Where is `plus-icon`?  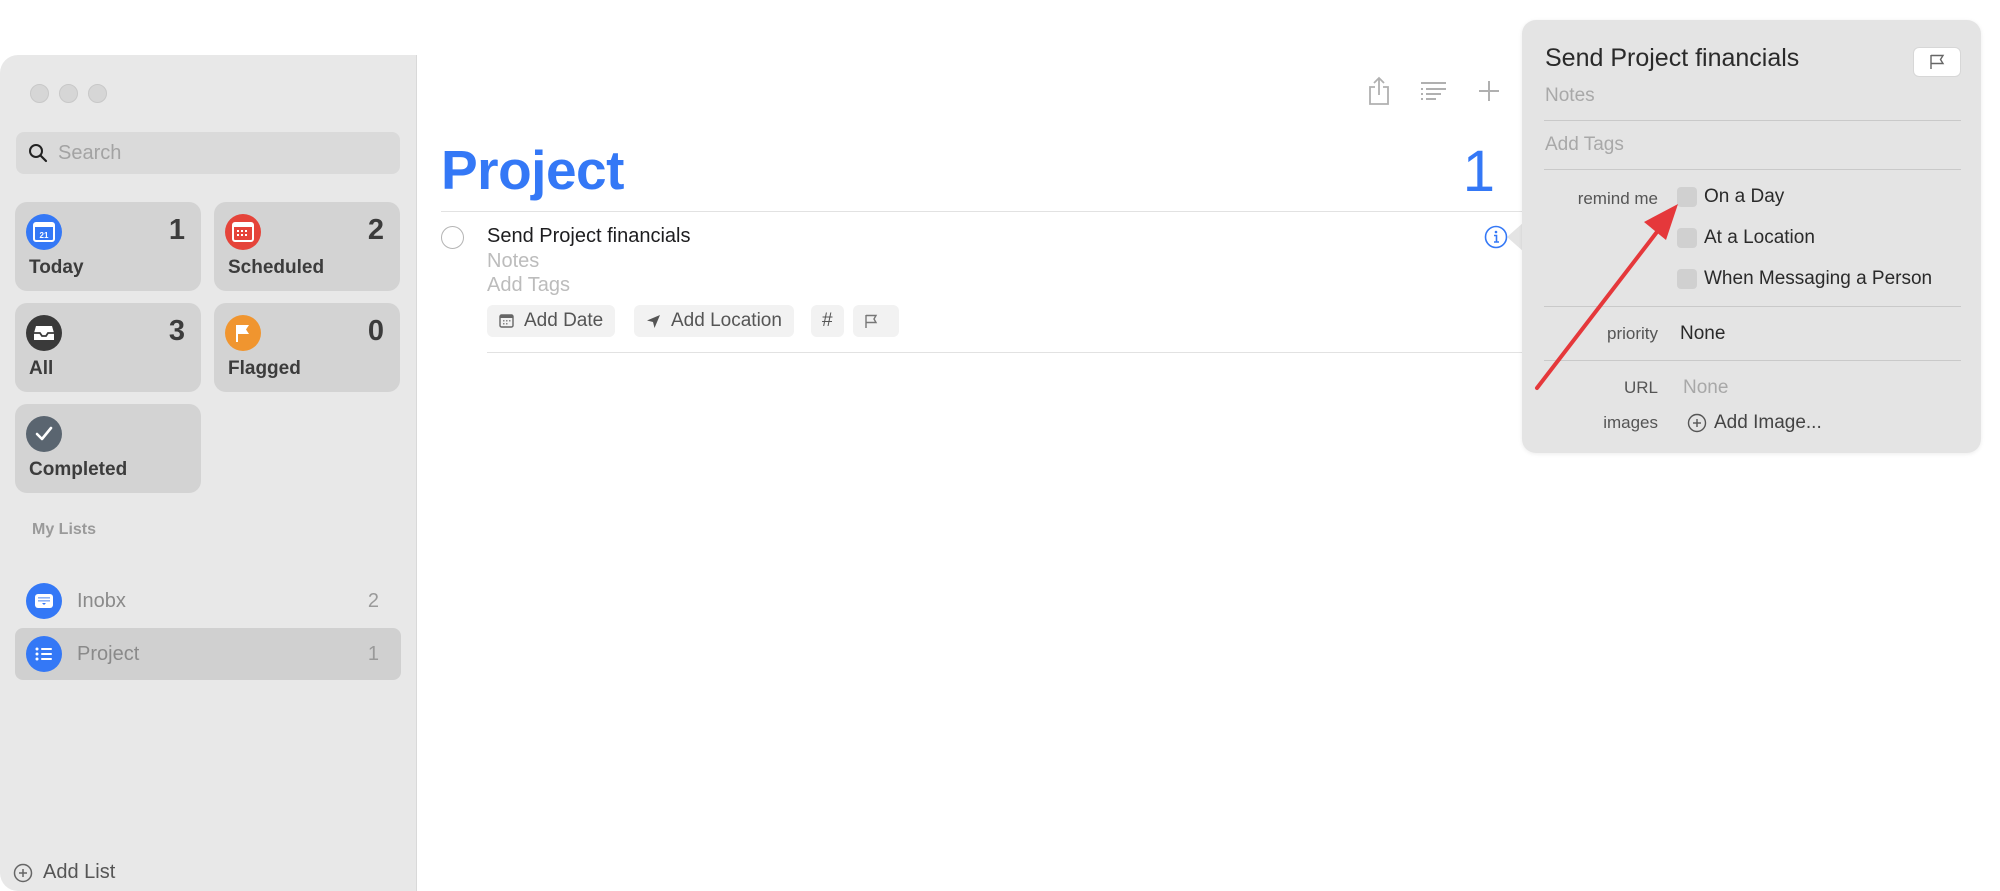 plus-icon is located at coordinates (1489, 91).